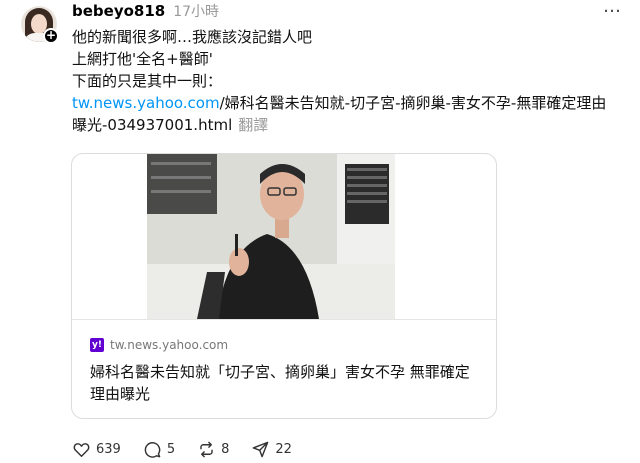  What do you see at coordinates (261, 449) in the screenshot?
I see `send-icon` at bounding box center [261, 449].